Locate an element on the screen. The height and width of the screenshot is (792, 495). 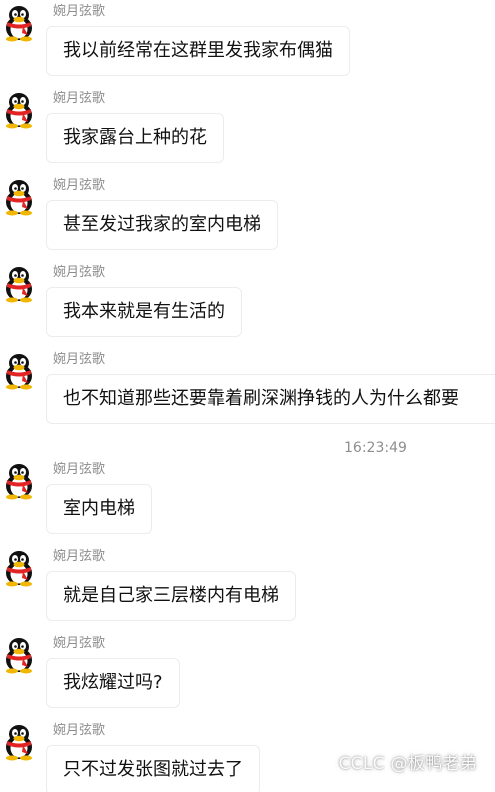
timestamp-label: 16:23:49 is located at coordinates (375, 448).